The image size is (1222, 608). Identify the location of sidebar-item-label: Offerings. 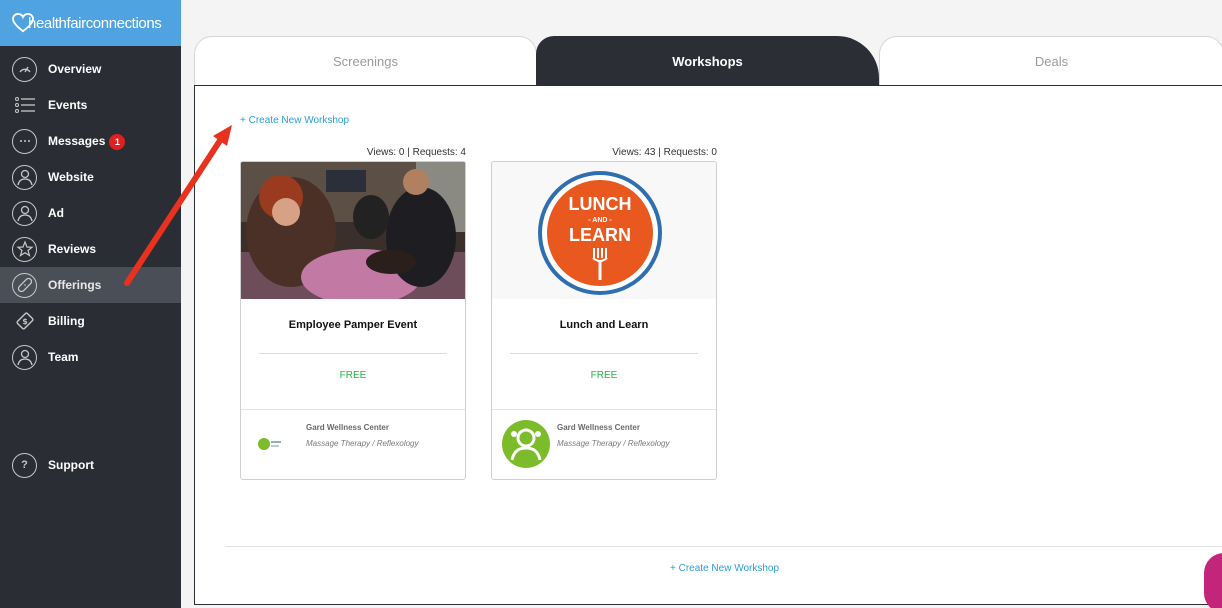
(75, 285).